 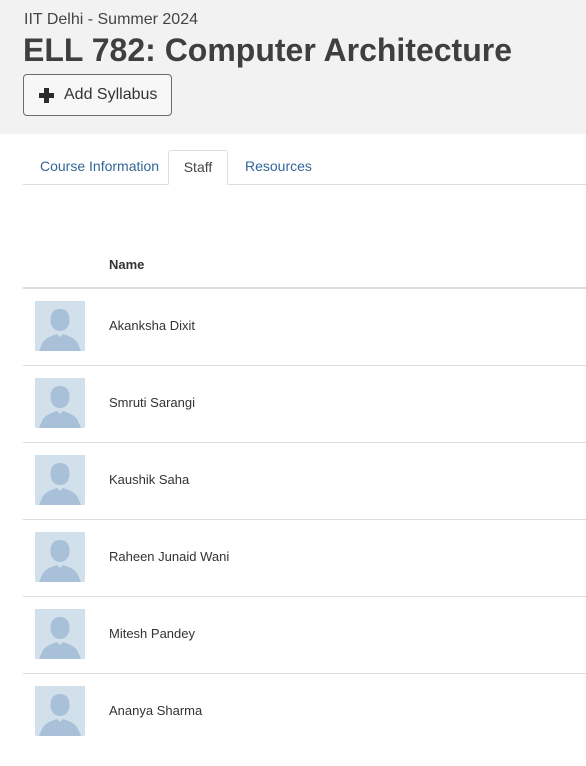 What do you see at coordinates (169, 556) in the screenshot?
I see `staff-name: Raheen Junaid Wani` at bounding box center [169, 556].